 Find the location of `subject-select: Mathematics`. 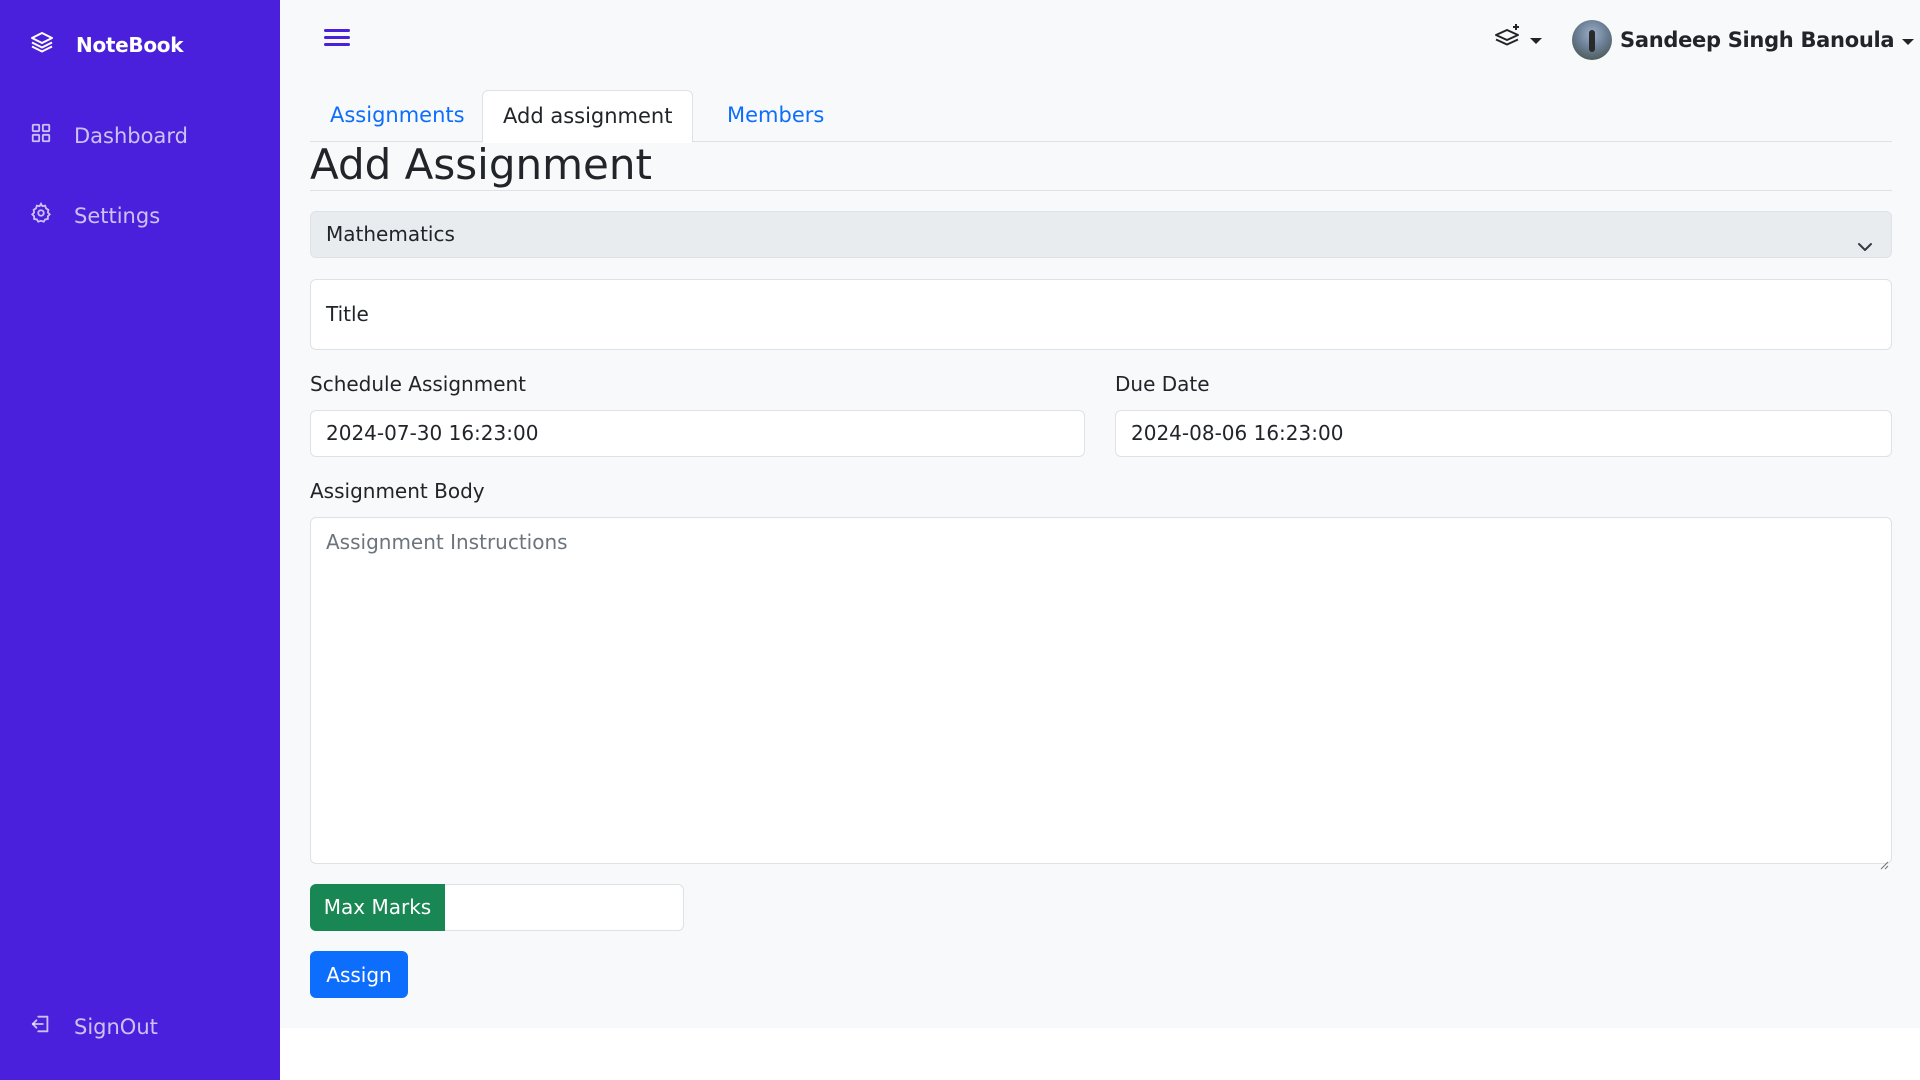

subject-select: Mathematics is located at coordinates (1101, 234).